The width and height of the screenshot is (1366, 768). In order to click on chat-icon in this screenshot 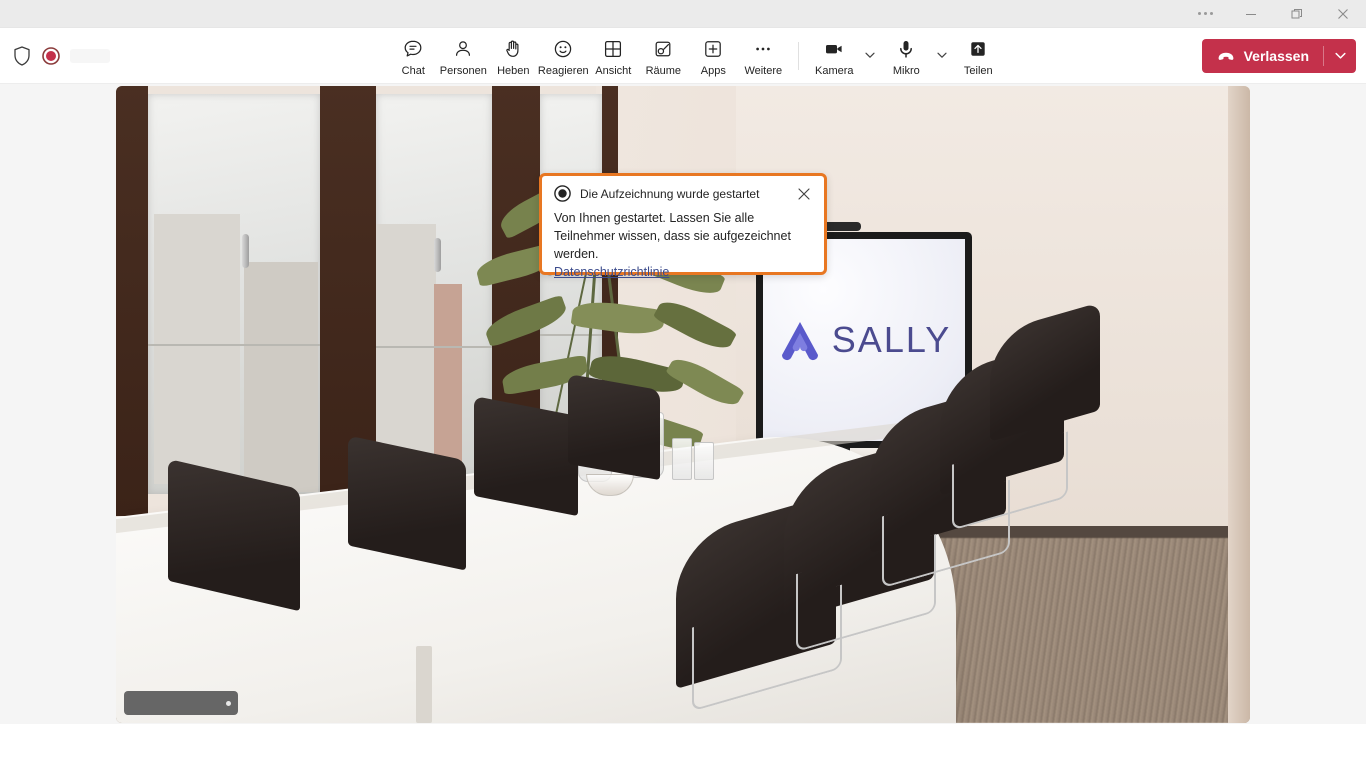, I will do `click(413, 49)`.